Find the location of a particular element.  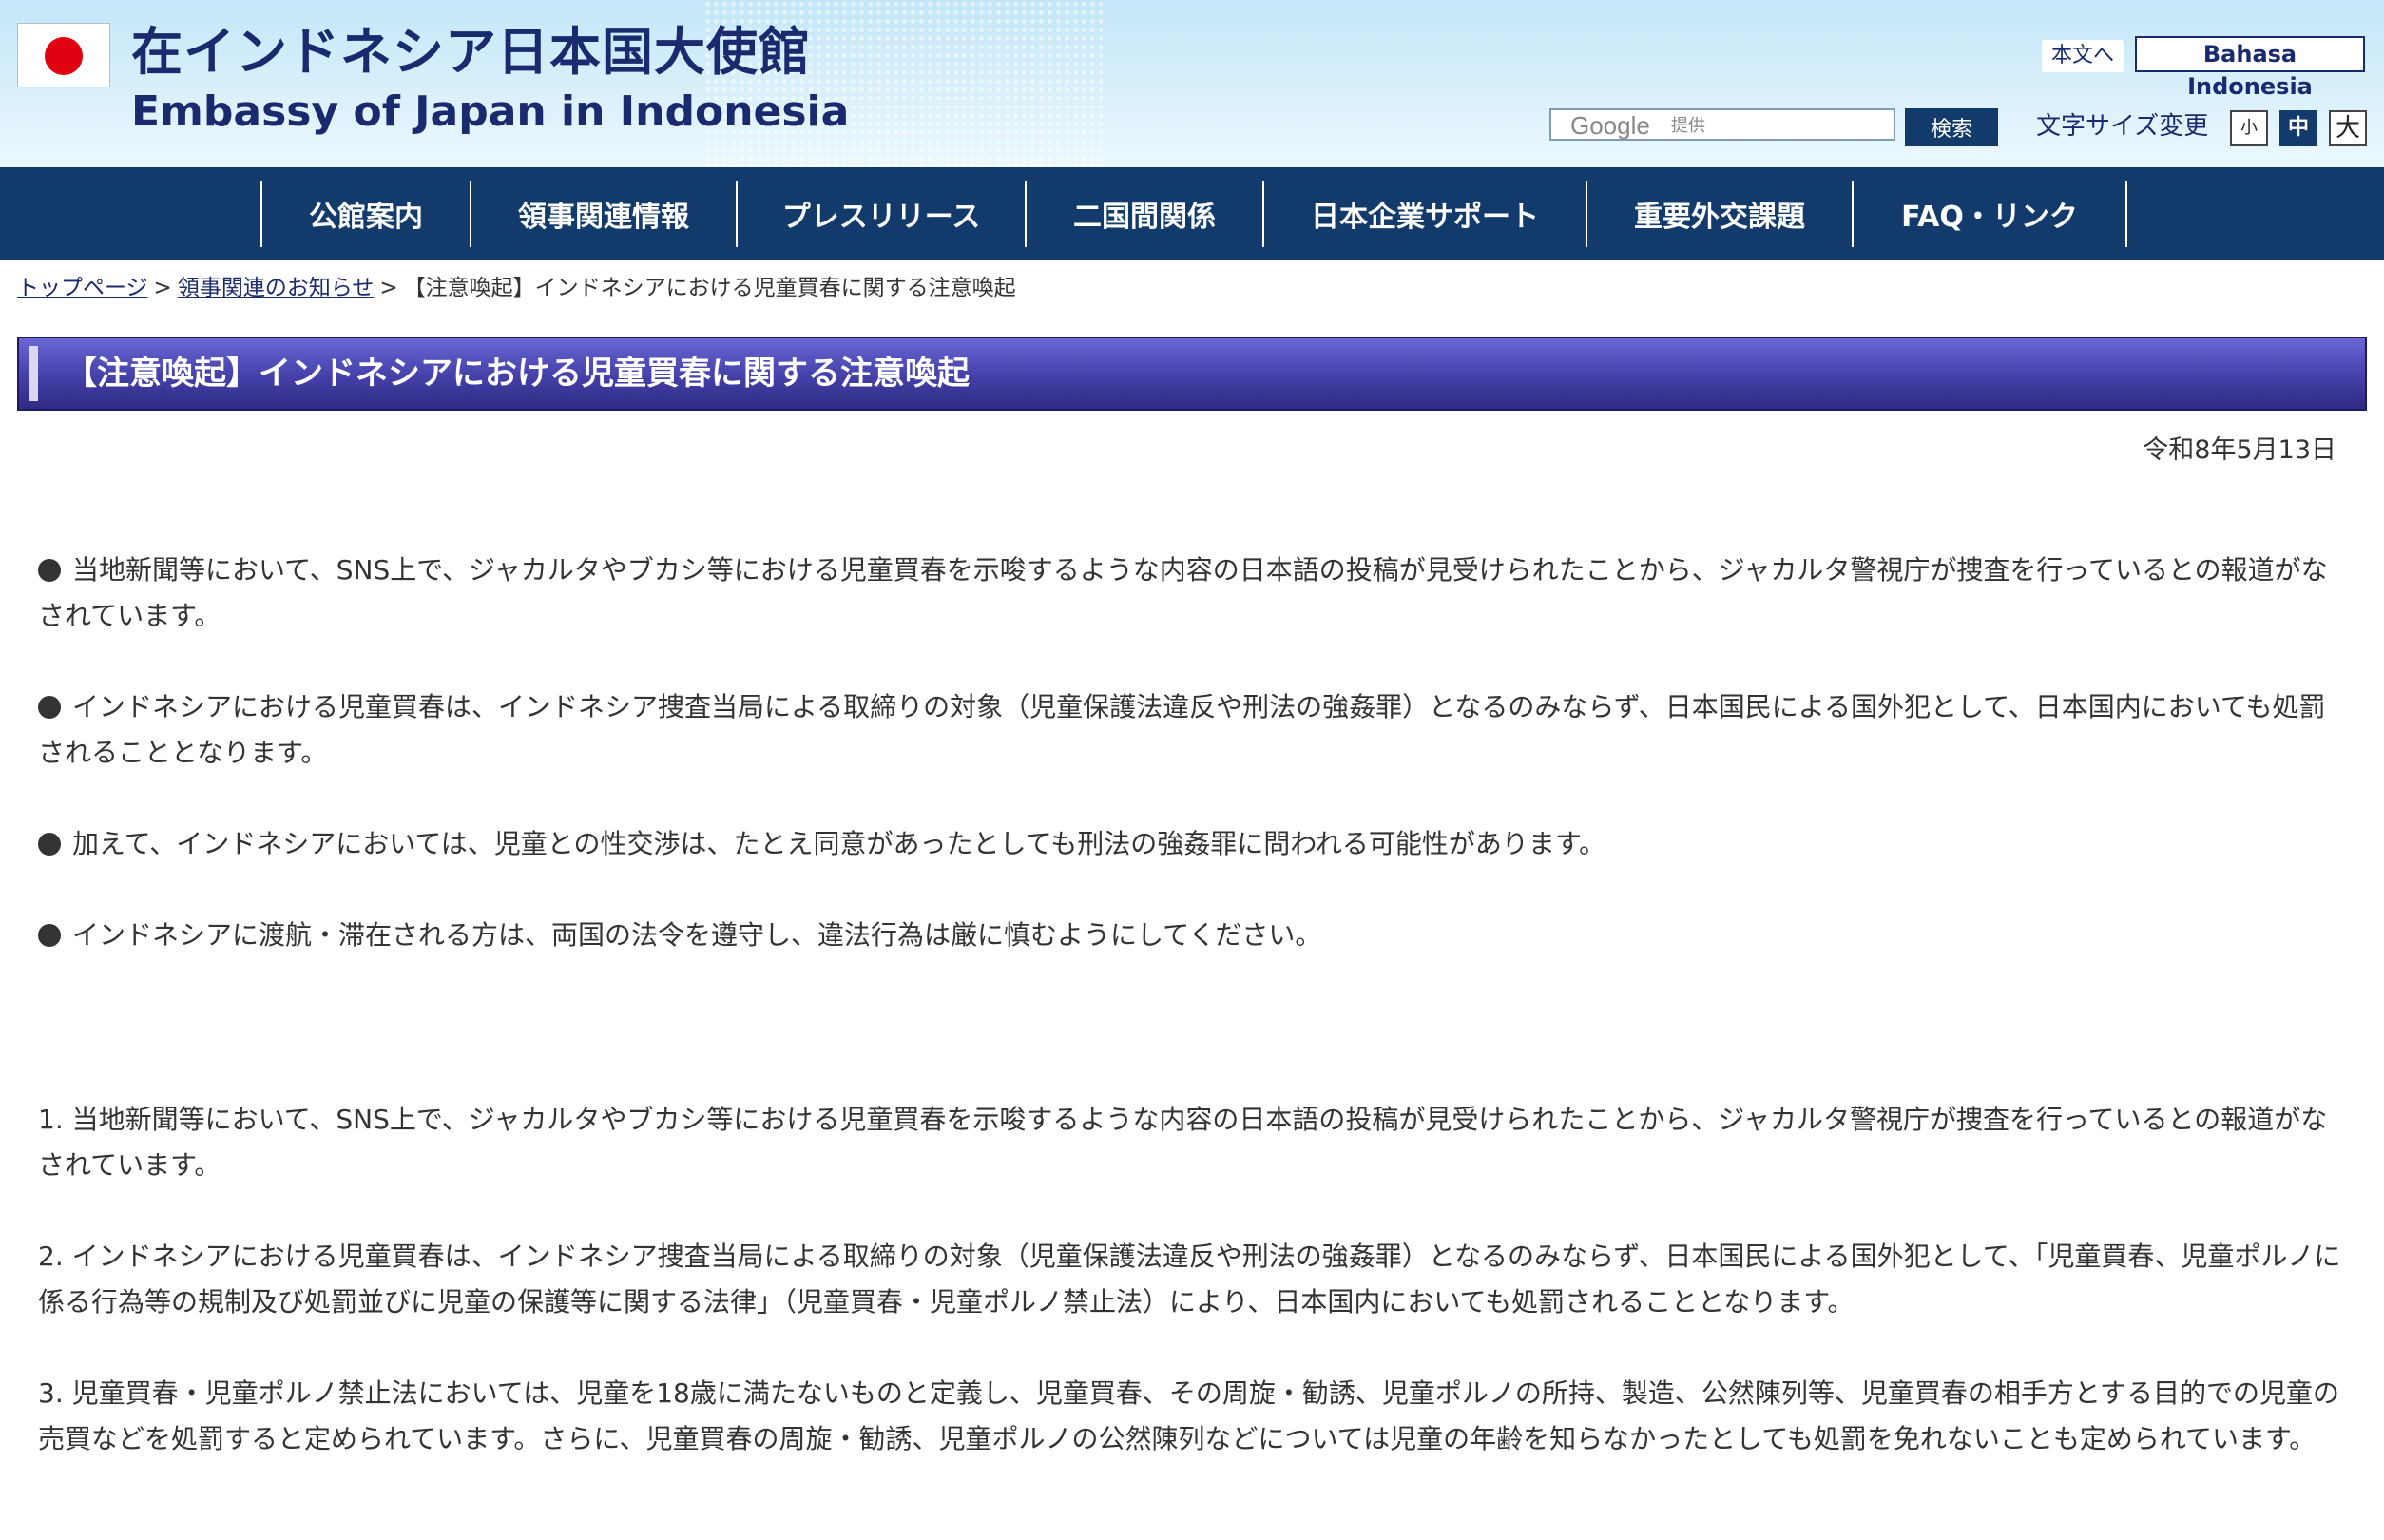

page-title-bar: 【注意喚起】インドネシアにおける児童買春に関する注意喚起 is located at coordinates (1192, 374).